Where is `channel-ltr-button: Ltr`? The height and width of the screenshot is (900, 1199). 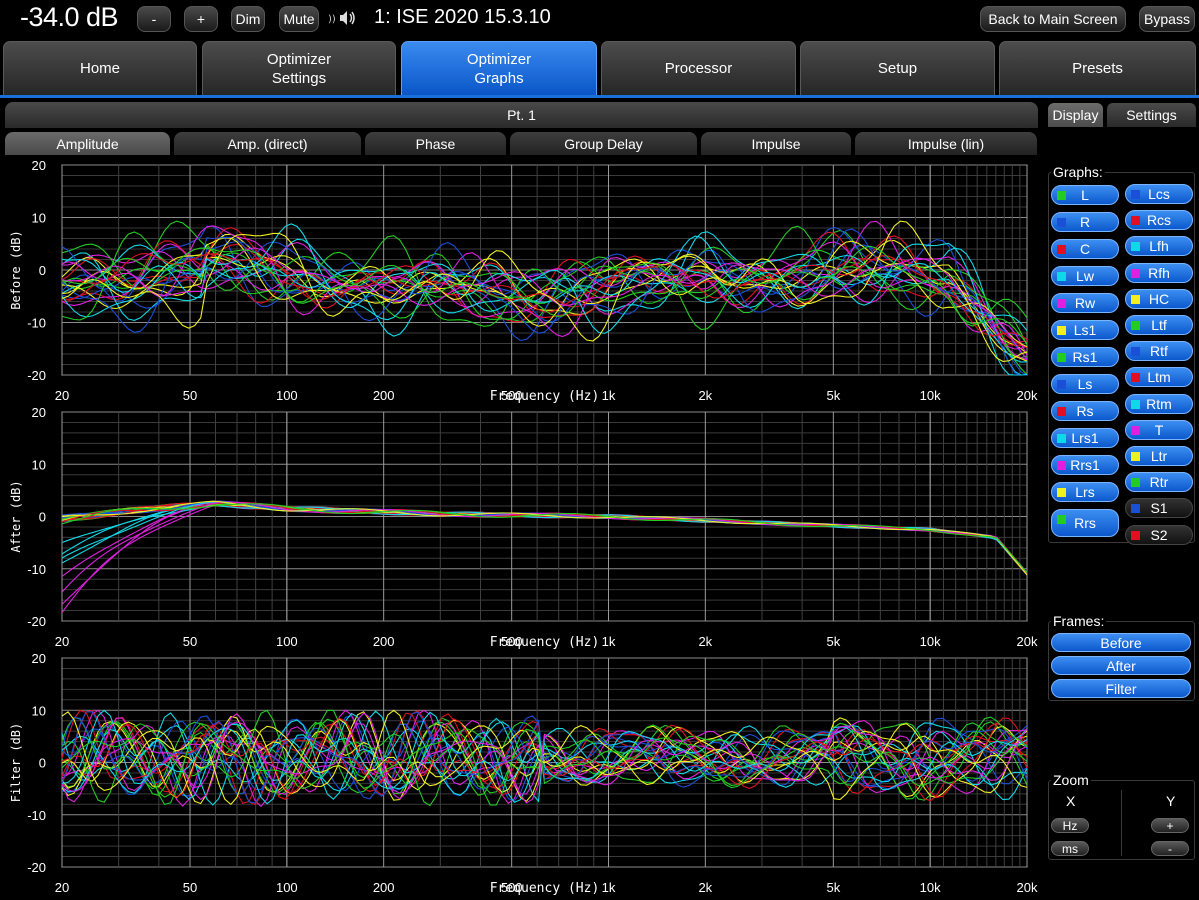
channel-ltr-button: Ltr is located at coordinates (1159, 456).